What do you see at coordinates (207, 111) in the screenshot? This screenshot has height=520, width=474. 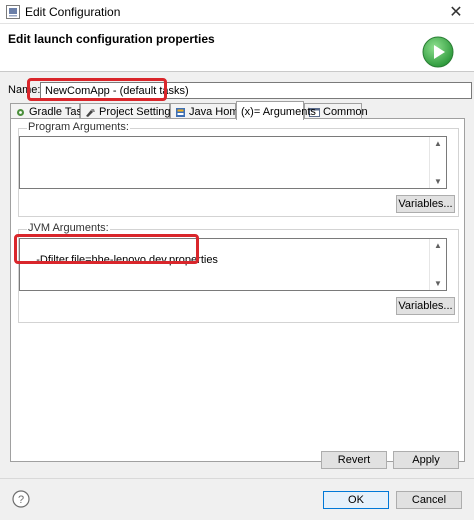 I see `tab-java-home: Java Home` at bounding box center [207, 111].